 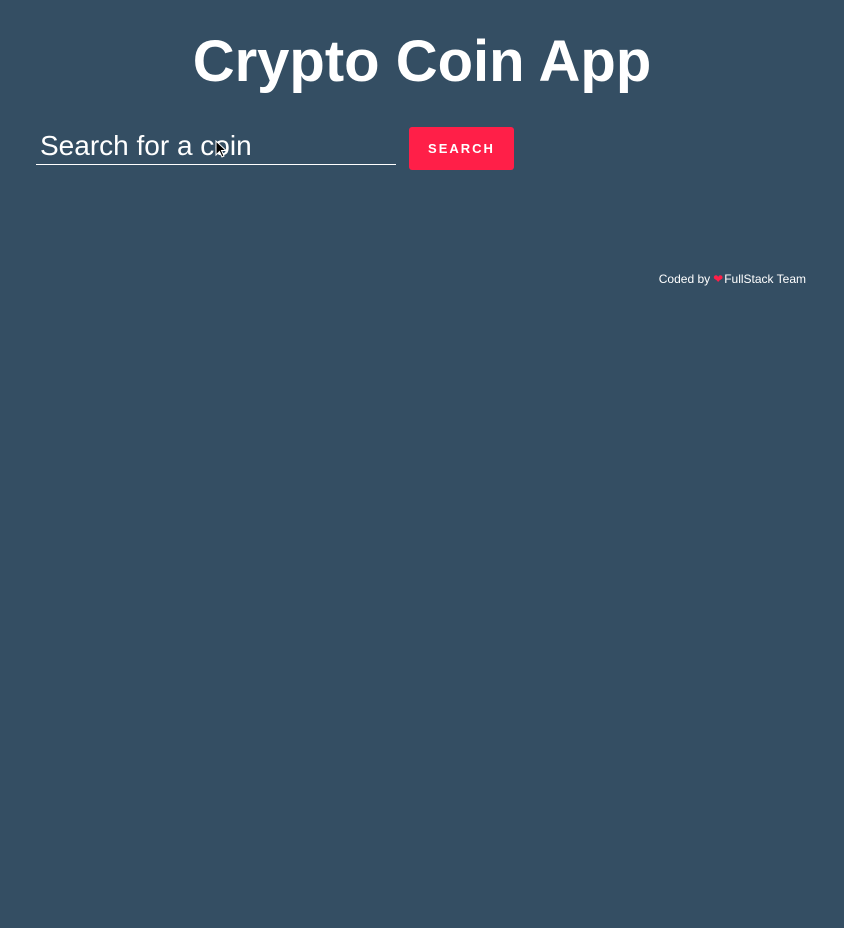 What do you see at coordinates (221, 149) in the screenshot?
I see `mouse-cursor-icon` at bounding box center [221, 149].